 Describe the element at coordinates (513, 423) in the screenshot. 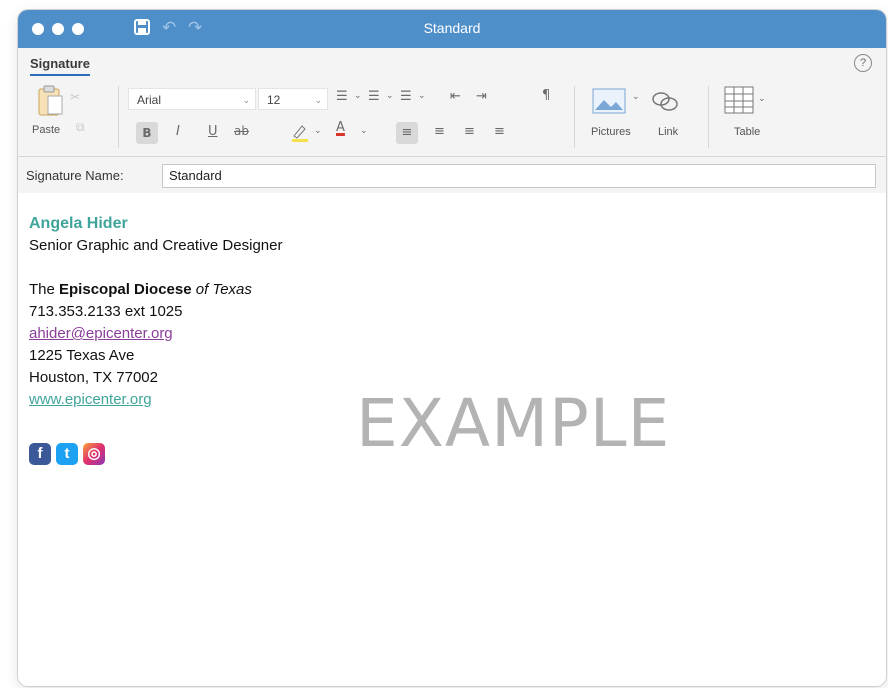

I see `example-watermark: EXAMPLE` at that location.